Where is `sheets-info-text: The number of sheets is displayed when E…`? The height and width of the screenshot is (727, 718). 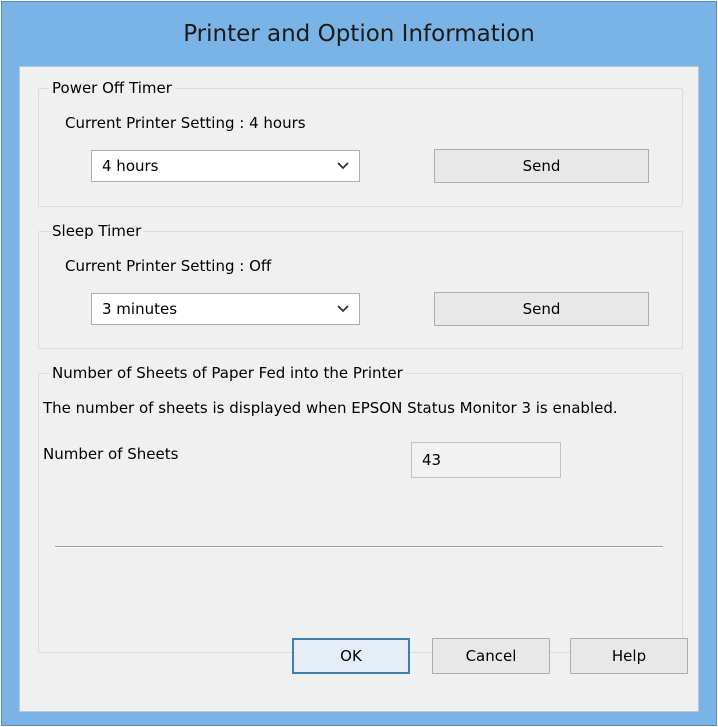 sheets-info-text: The number of sheets is displayed when E… is located at coordinates (330, 408).